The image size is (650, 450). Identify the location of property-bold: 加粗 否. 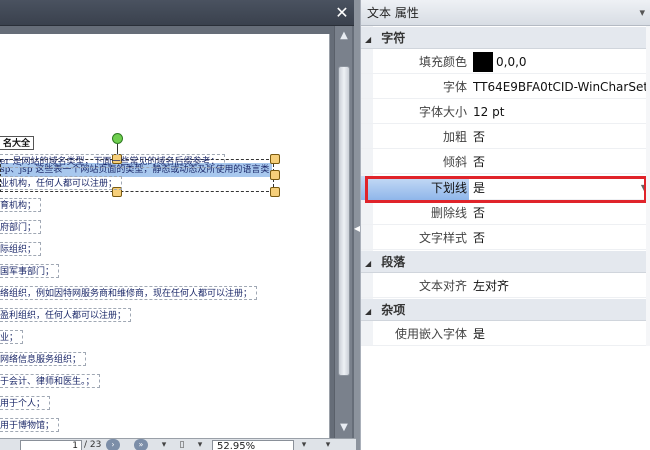
(505, 137).